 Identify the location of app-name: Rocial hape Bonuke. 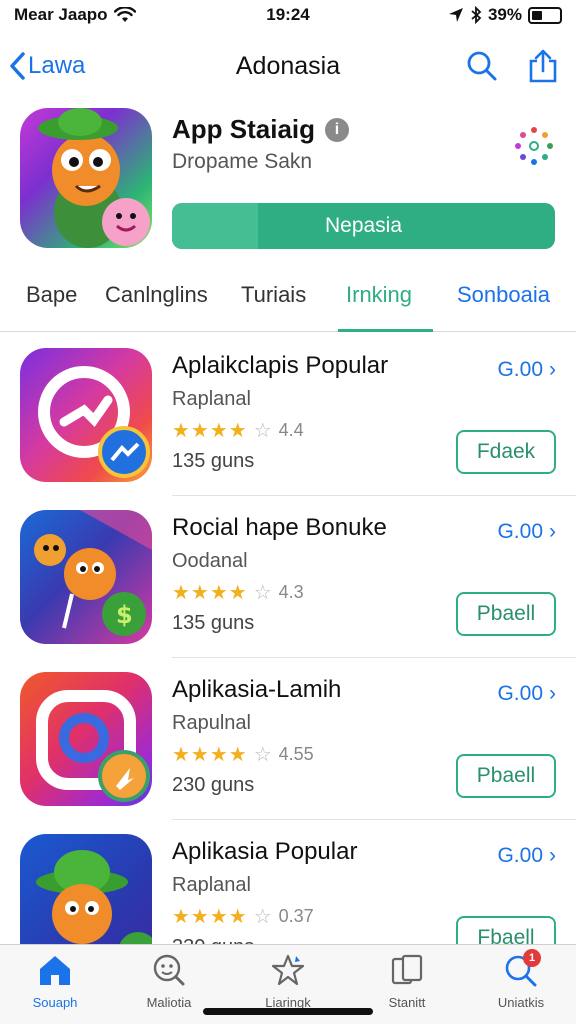
(279, 527).